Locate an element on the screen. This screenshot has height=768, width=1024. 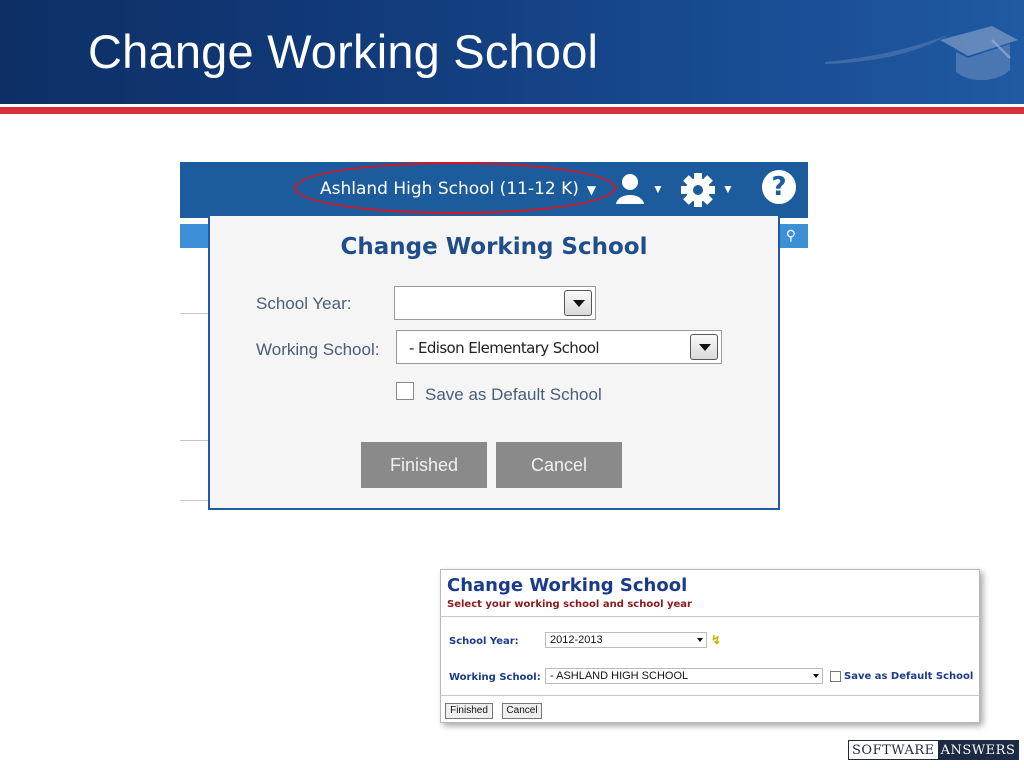
dialog-title: Change Working School is located at coordinates (494, 247).